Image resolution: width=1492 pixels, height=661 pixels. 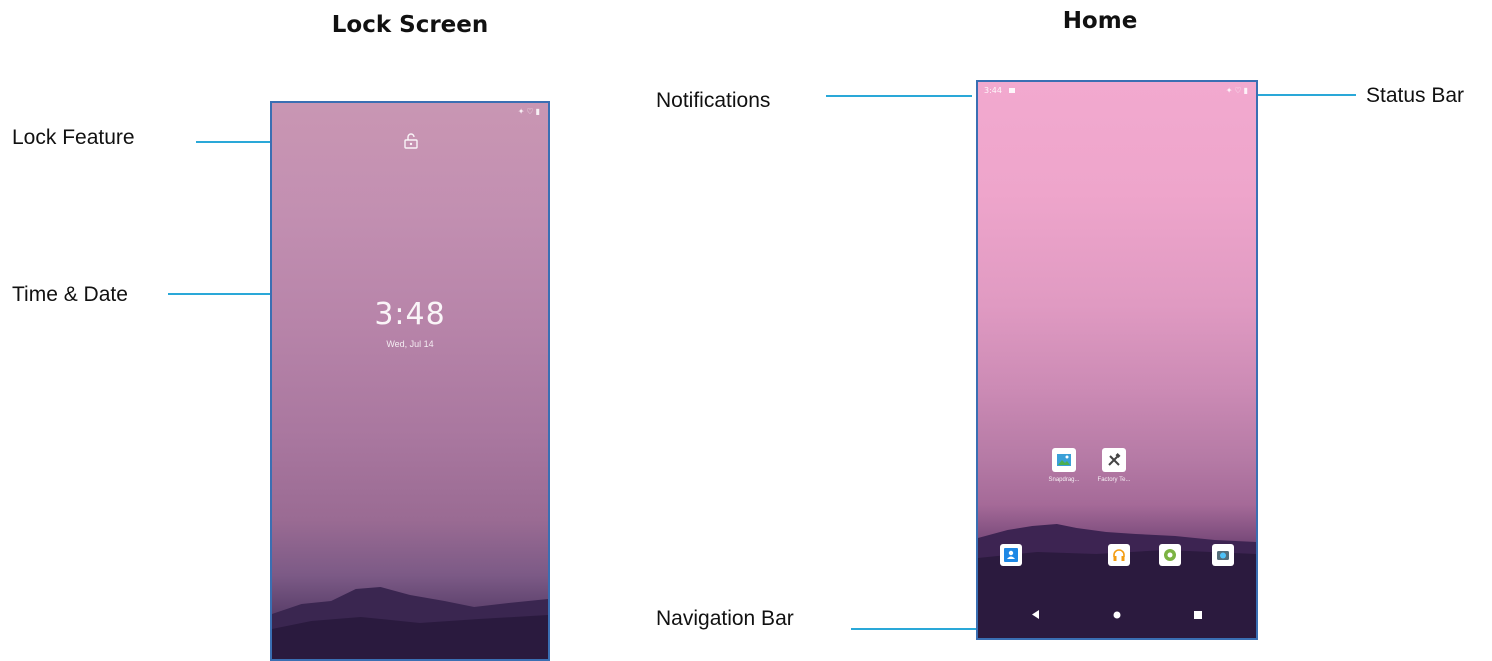 What do you see at coordinates (899, 96) in the screenshot?
I see `notifications-leader` at bounding box center [899, 96].